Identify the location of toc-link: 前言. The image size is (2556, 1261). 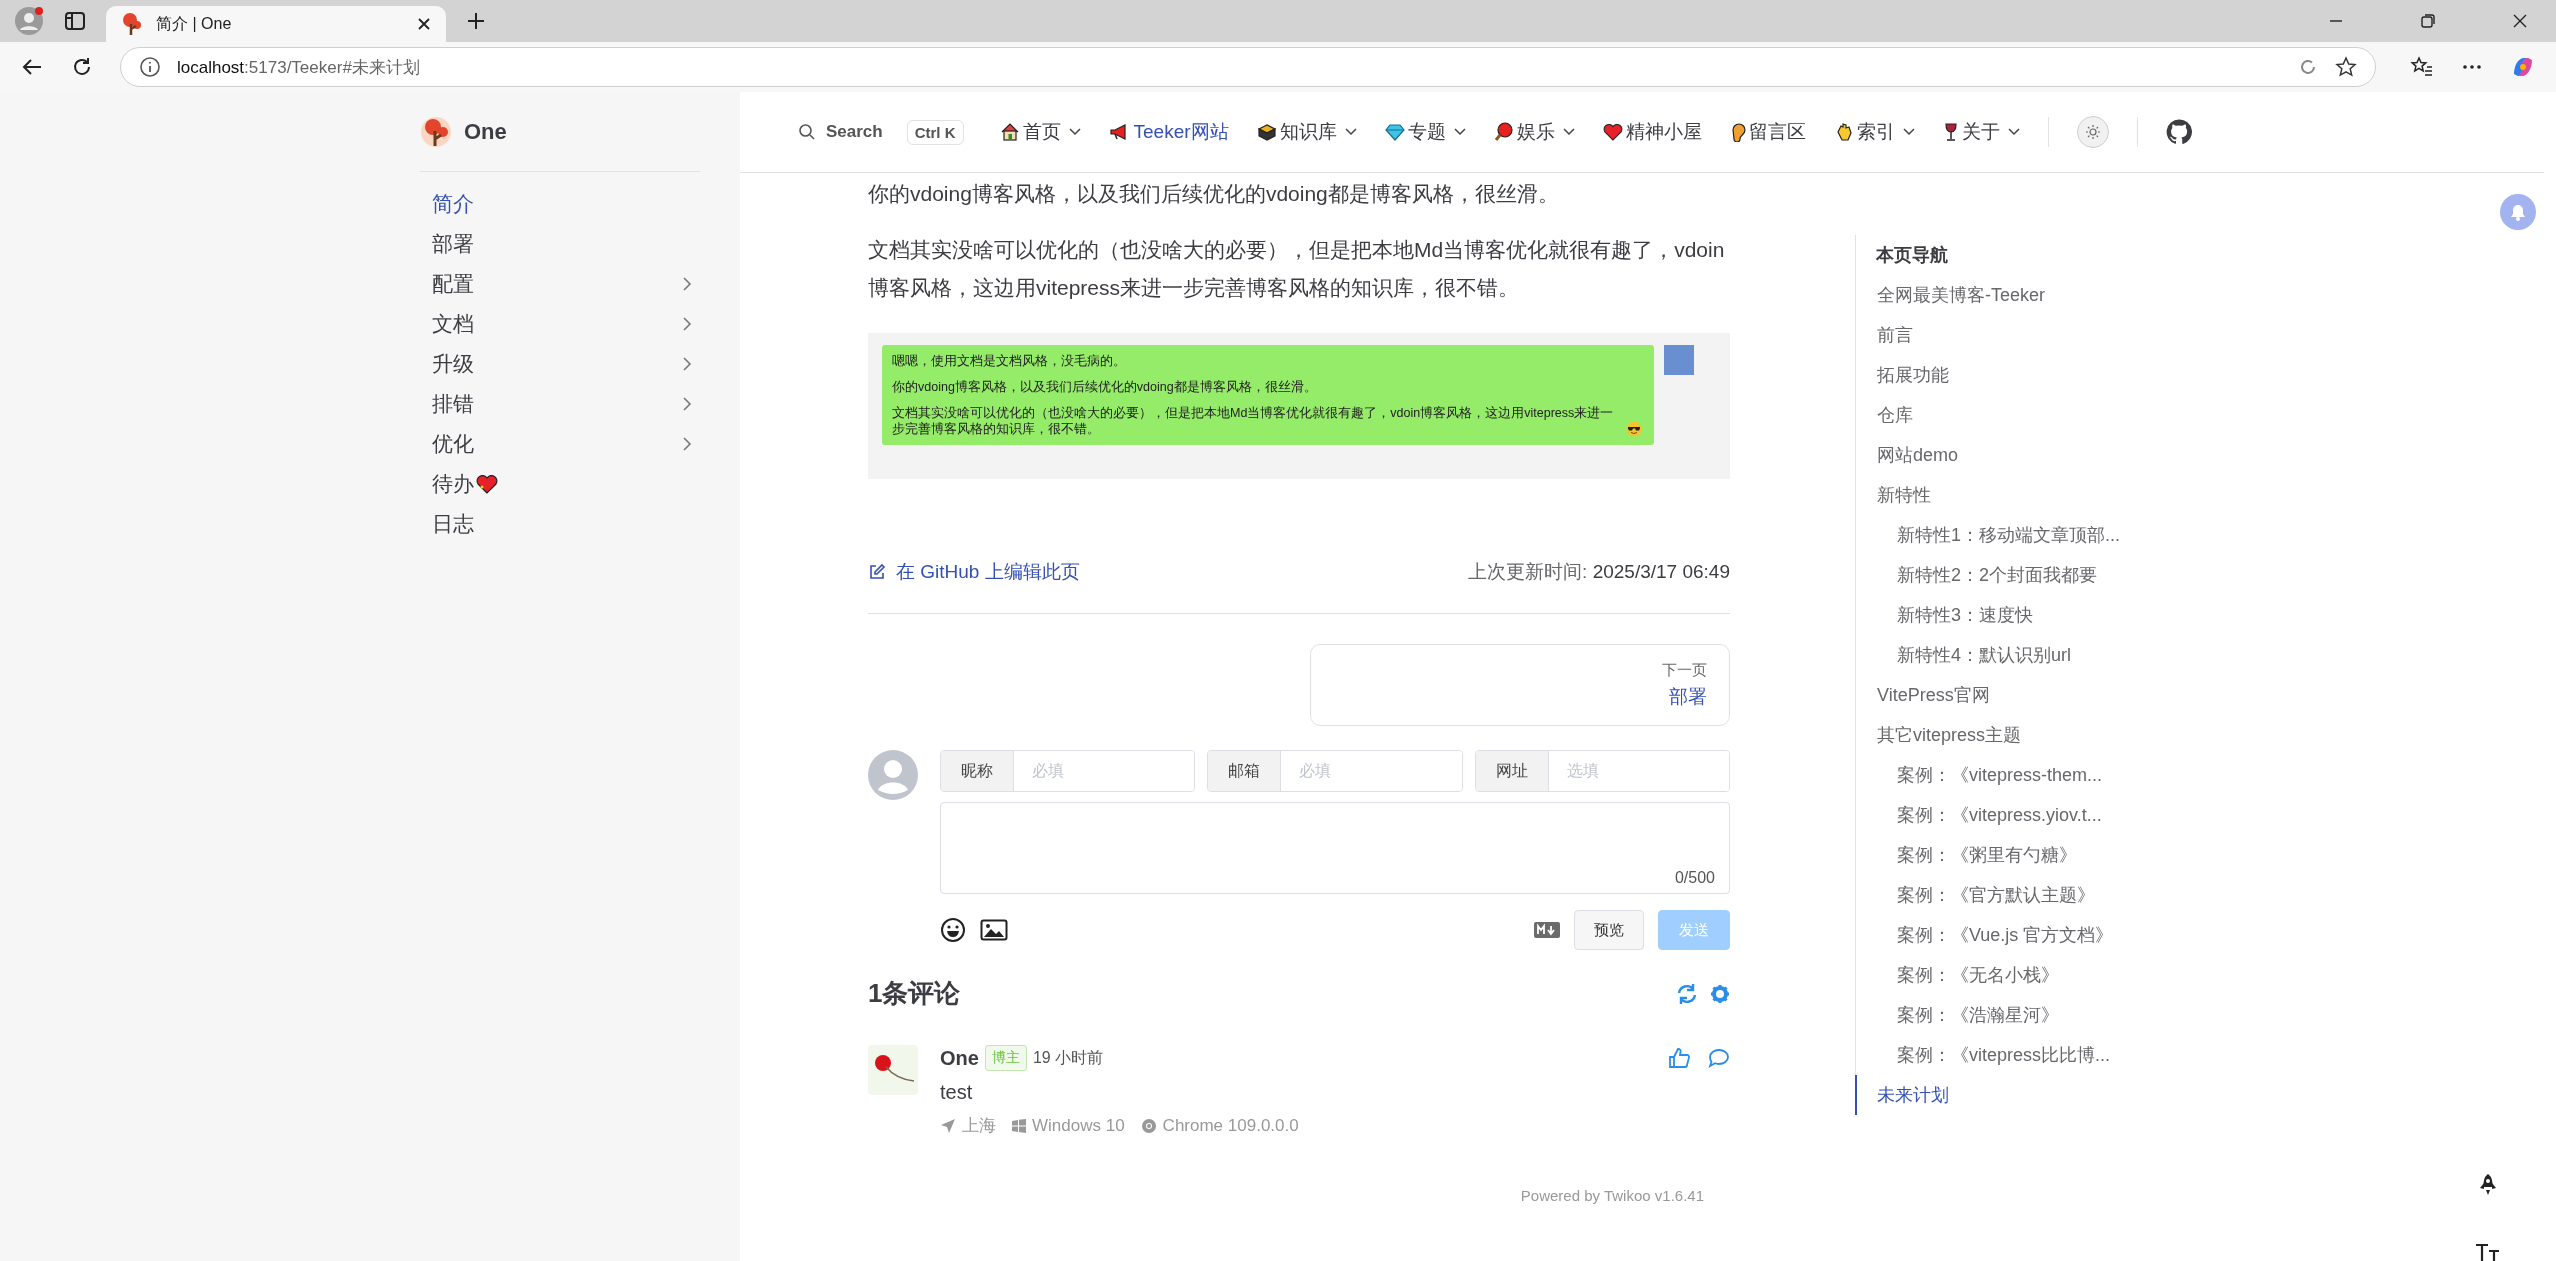
(2005, 335).